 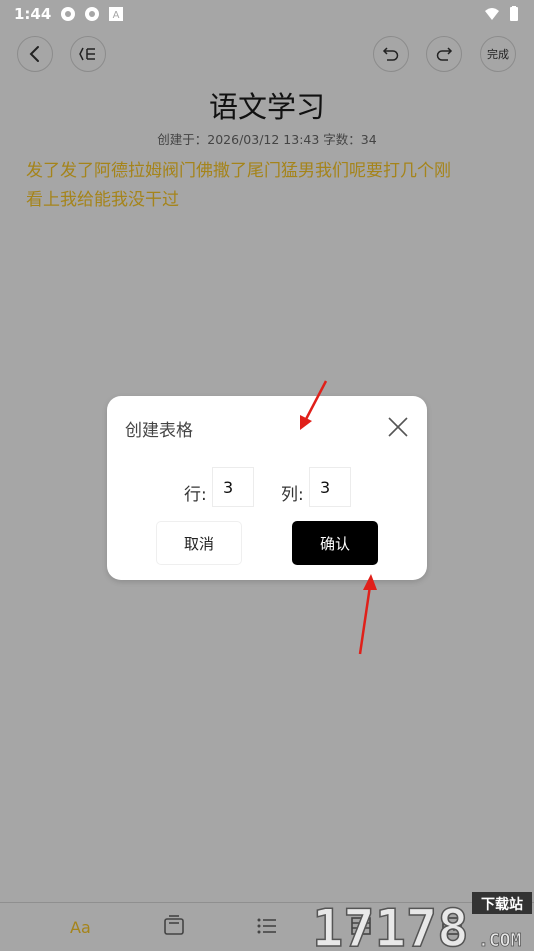 I want to click on column-label: 列:, so click(x=292, y=495).